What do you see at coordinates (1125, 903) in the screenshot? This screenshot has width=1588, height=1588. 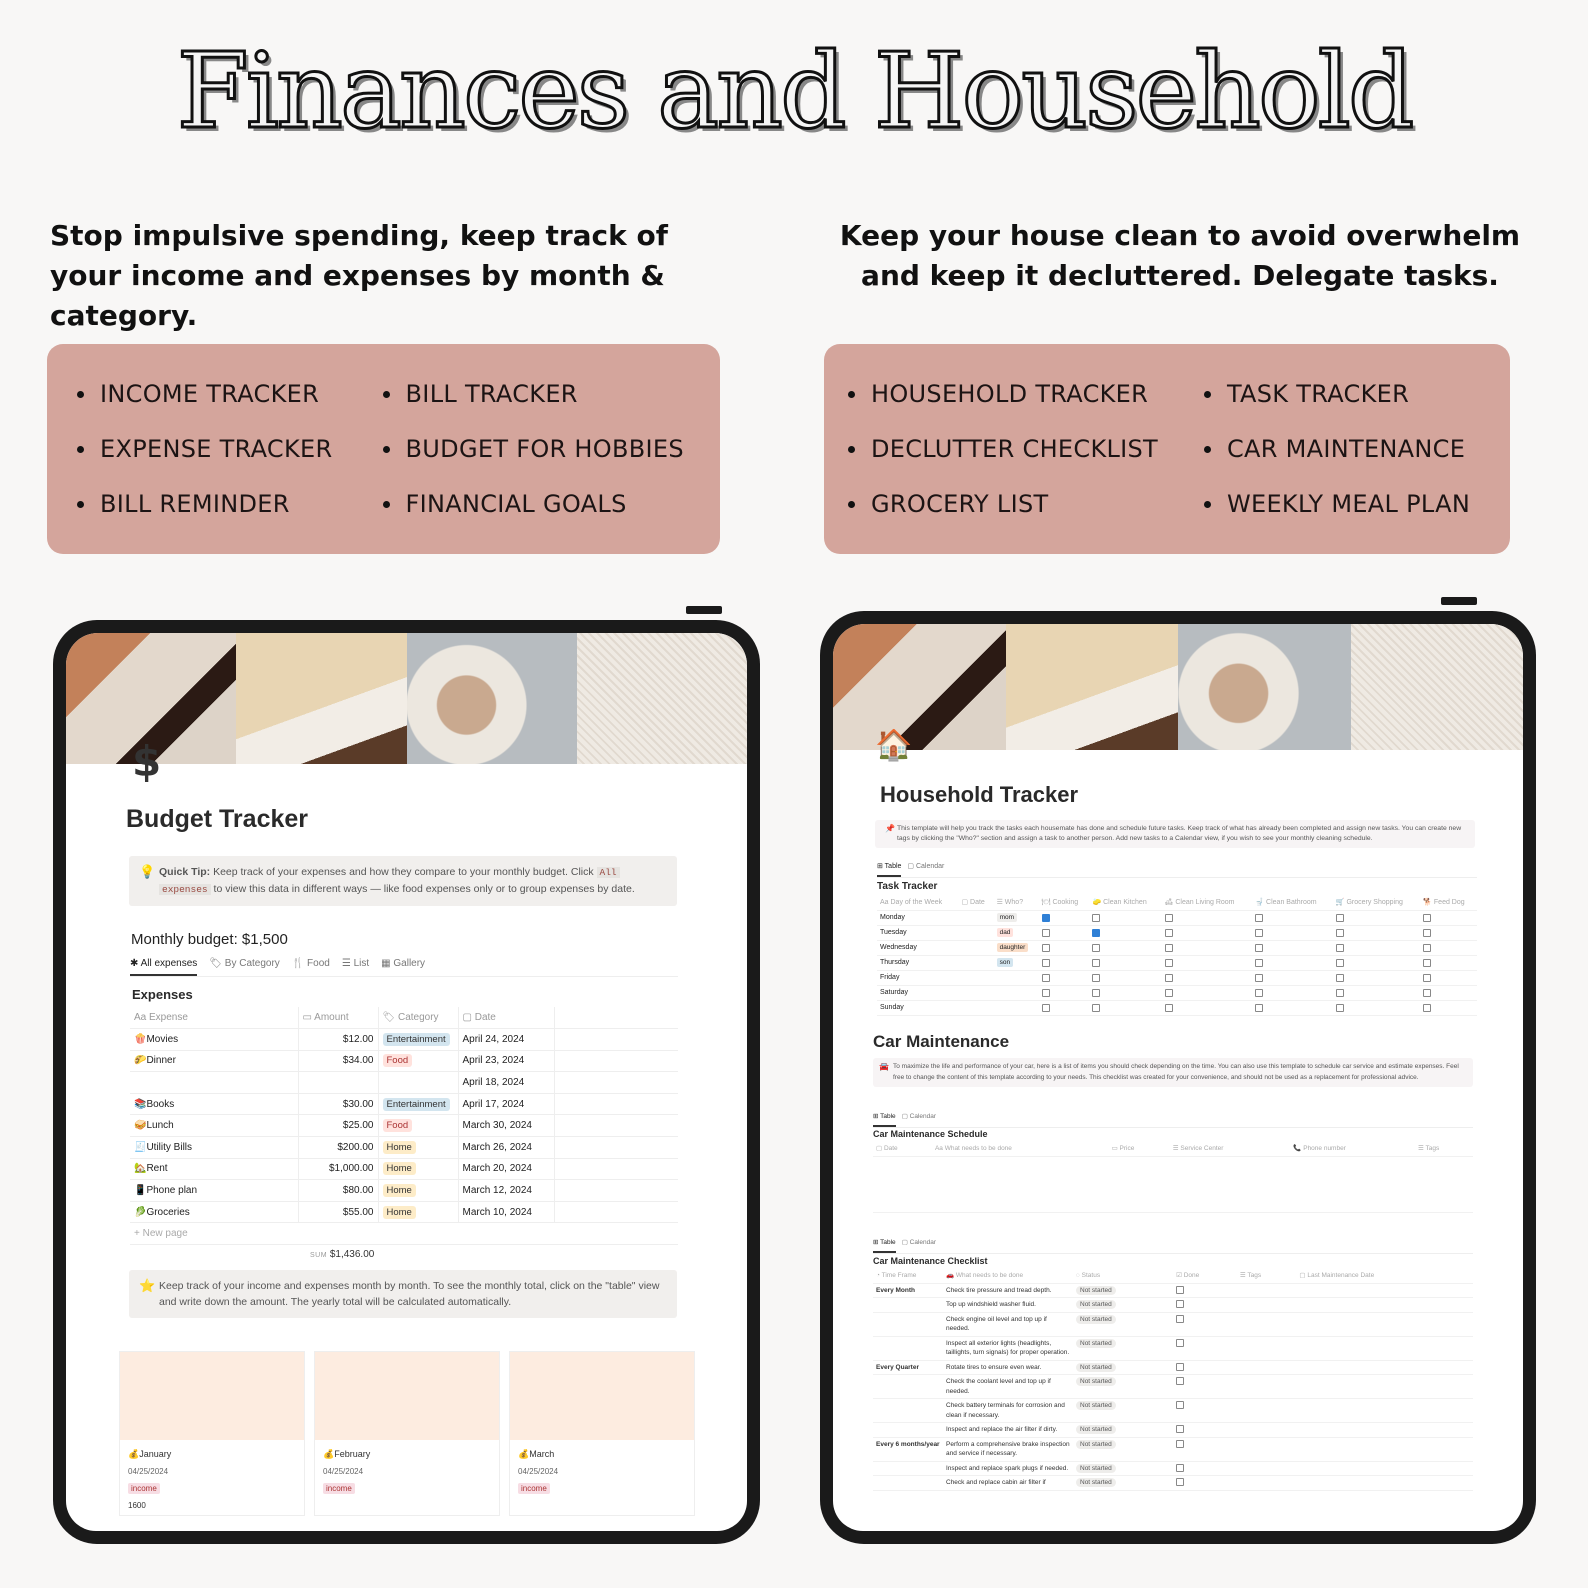 I see `column-header: 🧽 Clean Kitchen` at bounding box center [1125, 903].